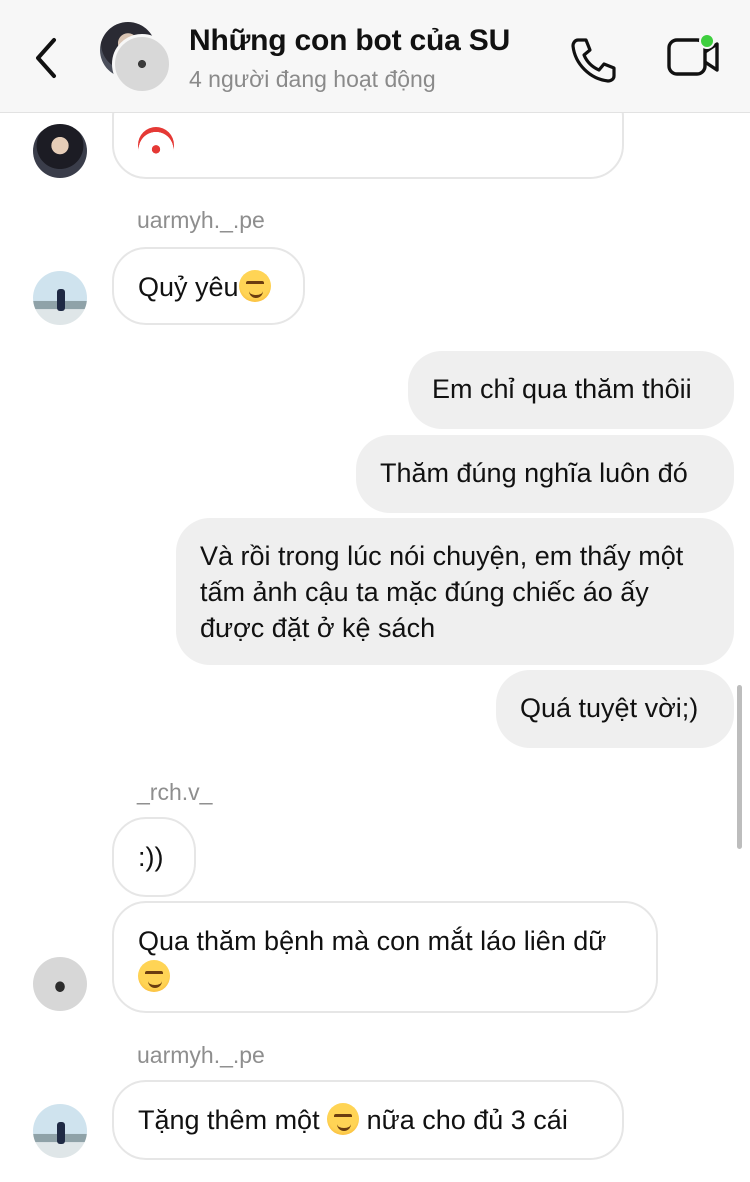 Image resolution: width=750 pixels, height=1182 pixels. I want to click on message-bubble-incoming, so click(368, 146).